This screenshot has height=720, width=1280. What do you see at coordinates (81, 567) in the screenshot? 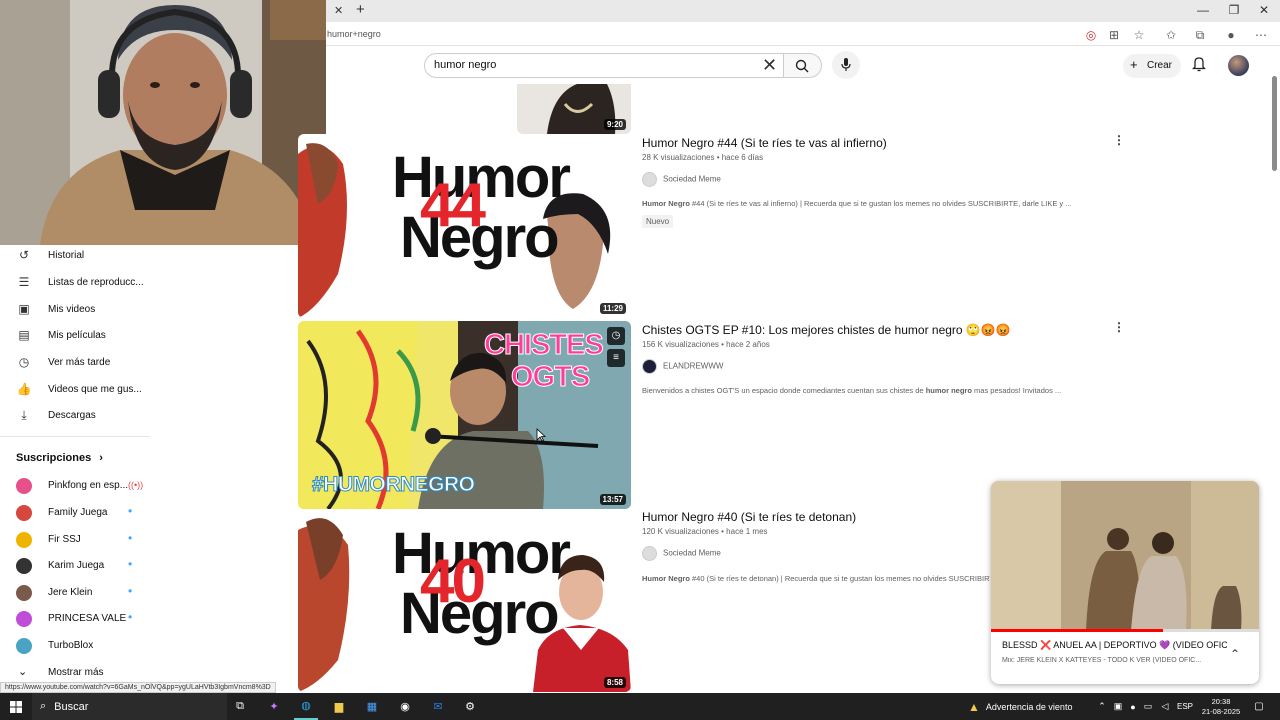
I see `subscription-item: Karim Juega •` at bounding box center [81, 567].